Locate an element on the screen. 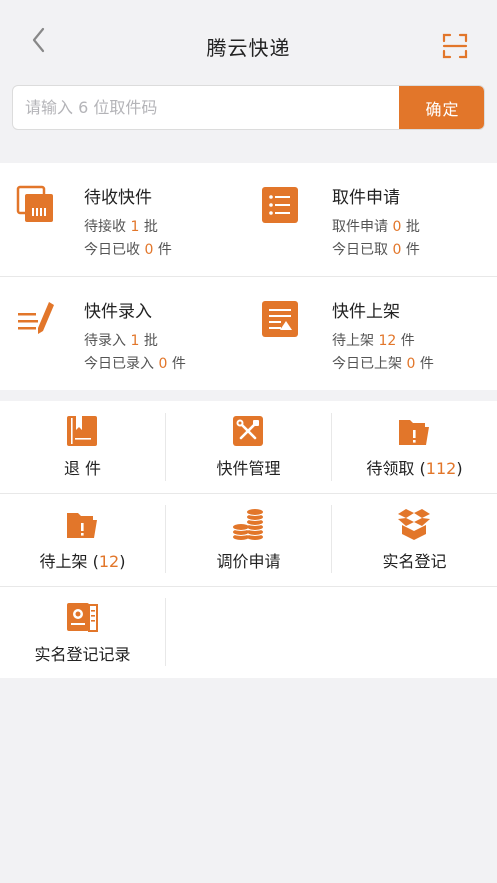  grid-item-label: 退 件 is located at coordinates (82, 468).